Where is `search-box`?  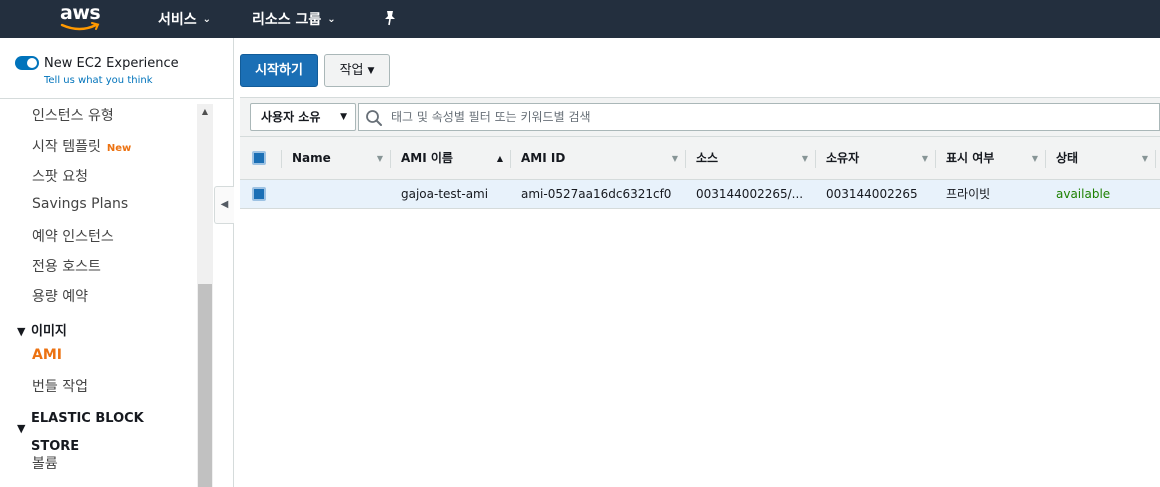
search-box is located at coordinates (759, 117).